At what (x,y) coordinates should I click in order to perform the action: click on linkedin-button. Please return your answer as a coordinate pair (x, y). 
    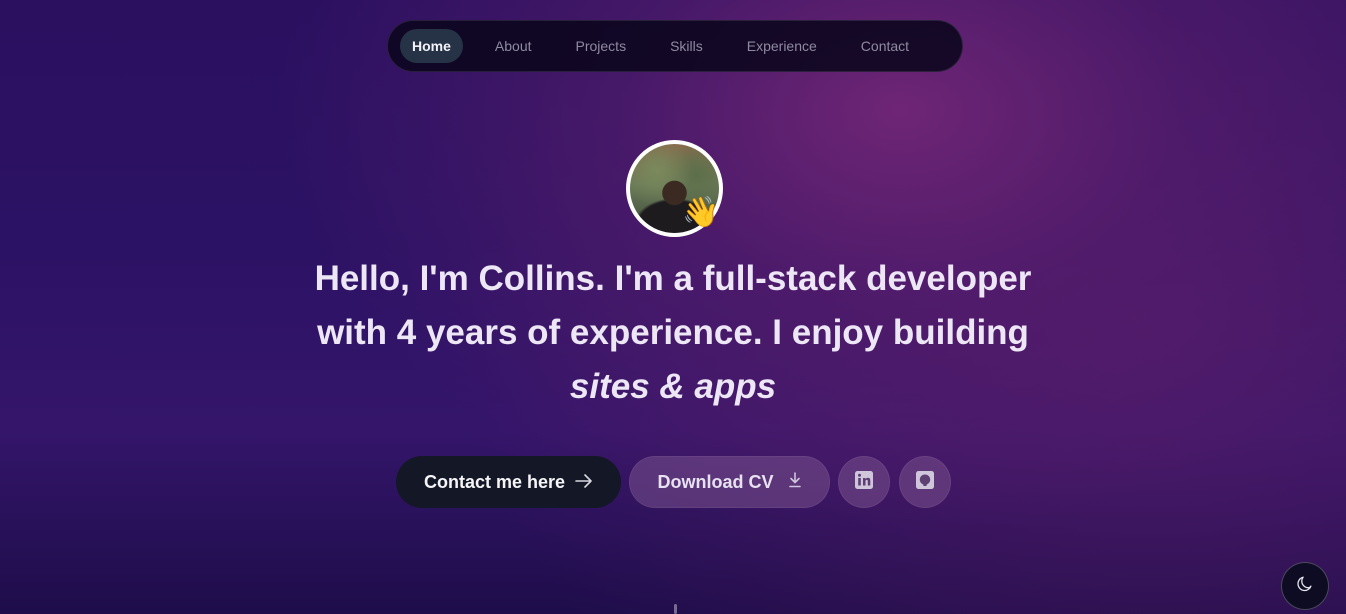
    Looking at the image, I should click on (864, 482).